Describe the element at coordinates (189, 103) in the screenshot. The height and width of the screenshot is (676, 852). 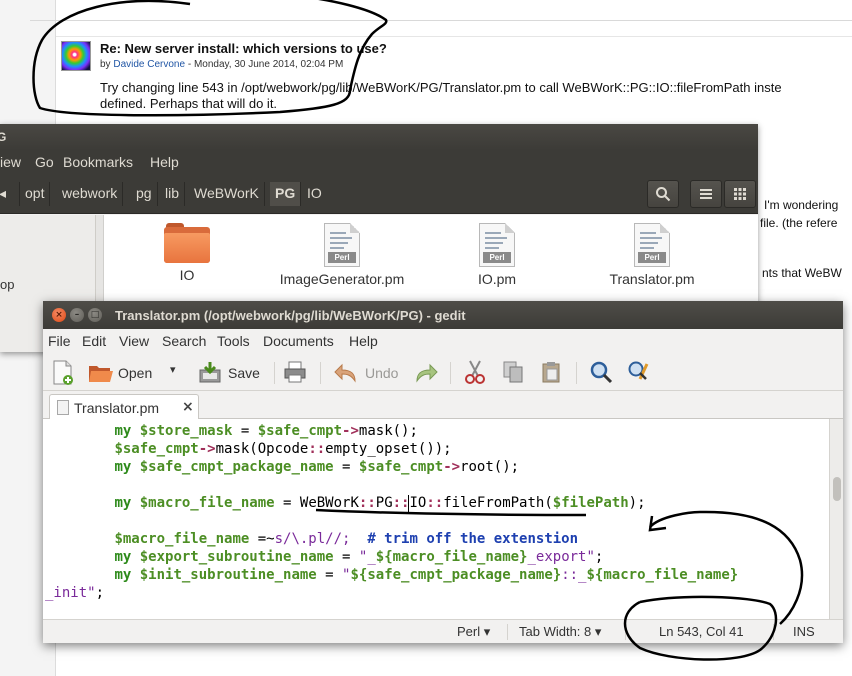
I see `post-body-line: defined. Perhaps that will do it.` at that location.